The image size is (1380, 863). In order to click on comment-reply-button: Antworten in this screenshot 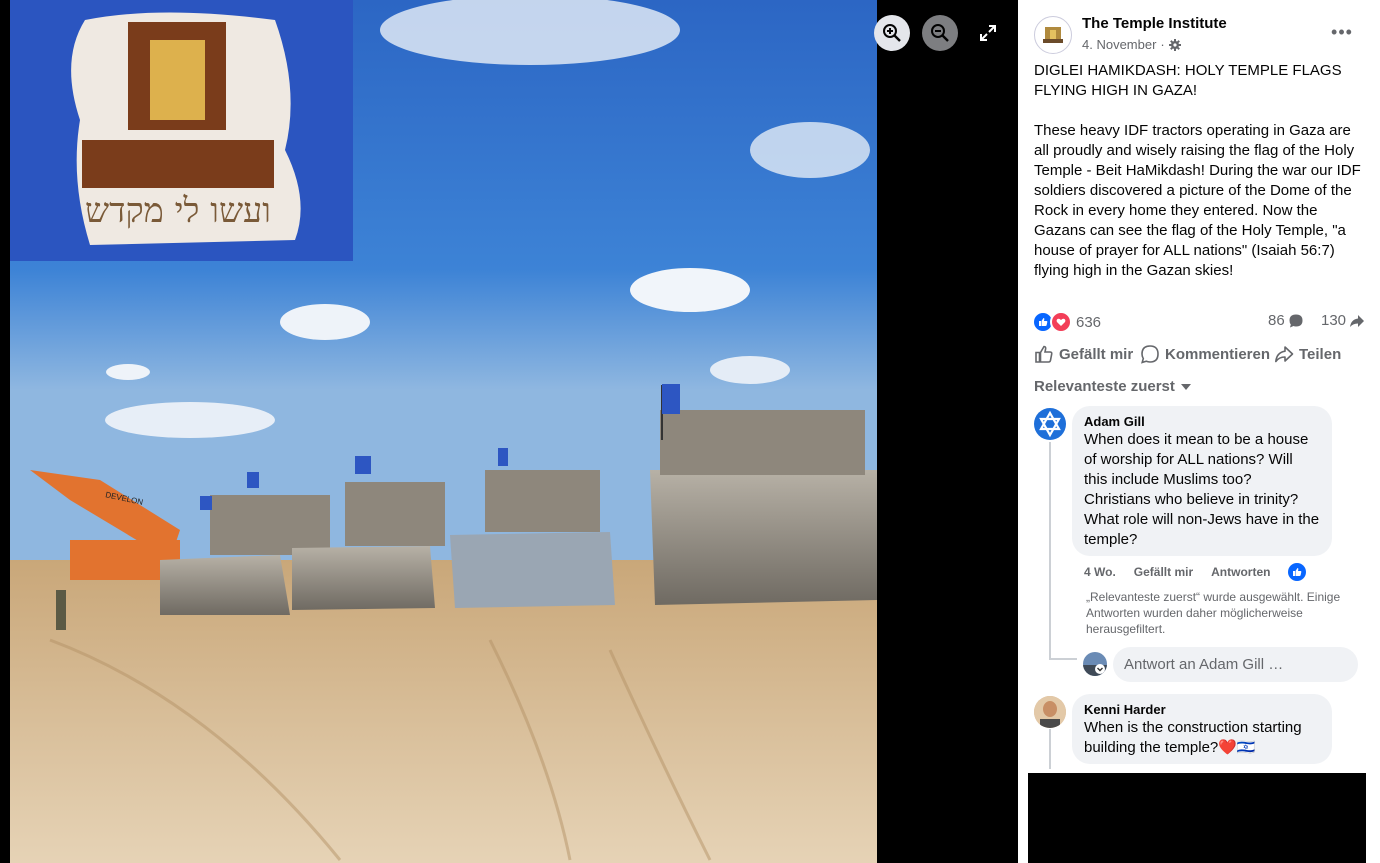, I will do `click(1240, 572)`.